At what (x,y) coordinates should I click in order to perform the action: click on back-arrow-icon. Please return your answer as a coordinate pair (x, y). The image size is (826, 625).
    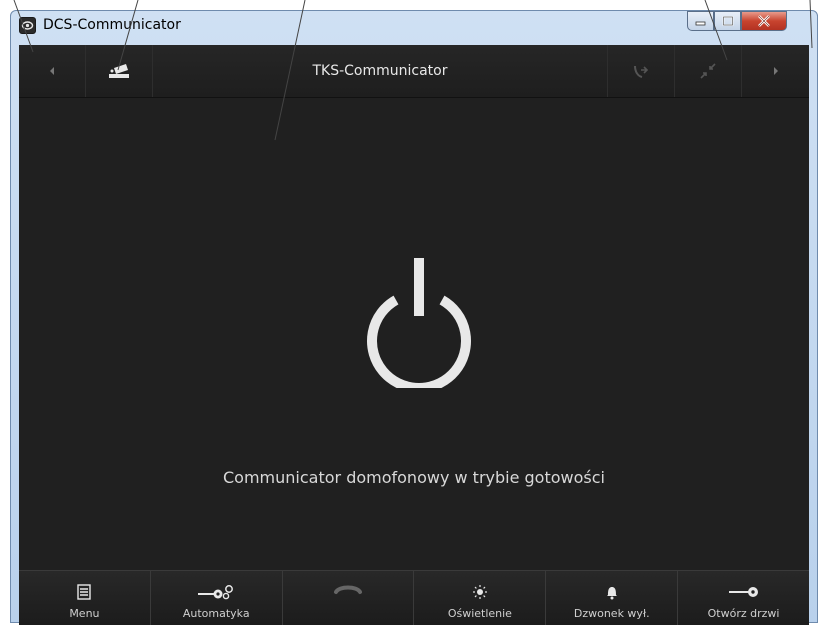
    Looking at the image, I should click on (52, 71).